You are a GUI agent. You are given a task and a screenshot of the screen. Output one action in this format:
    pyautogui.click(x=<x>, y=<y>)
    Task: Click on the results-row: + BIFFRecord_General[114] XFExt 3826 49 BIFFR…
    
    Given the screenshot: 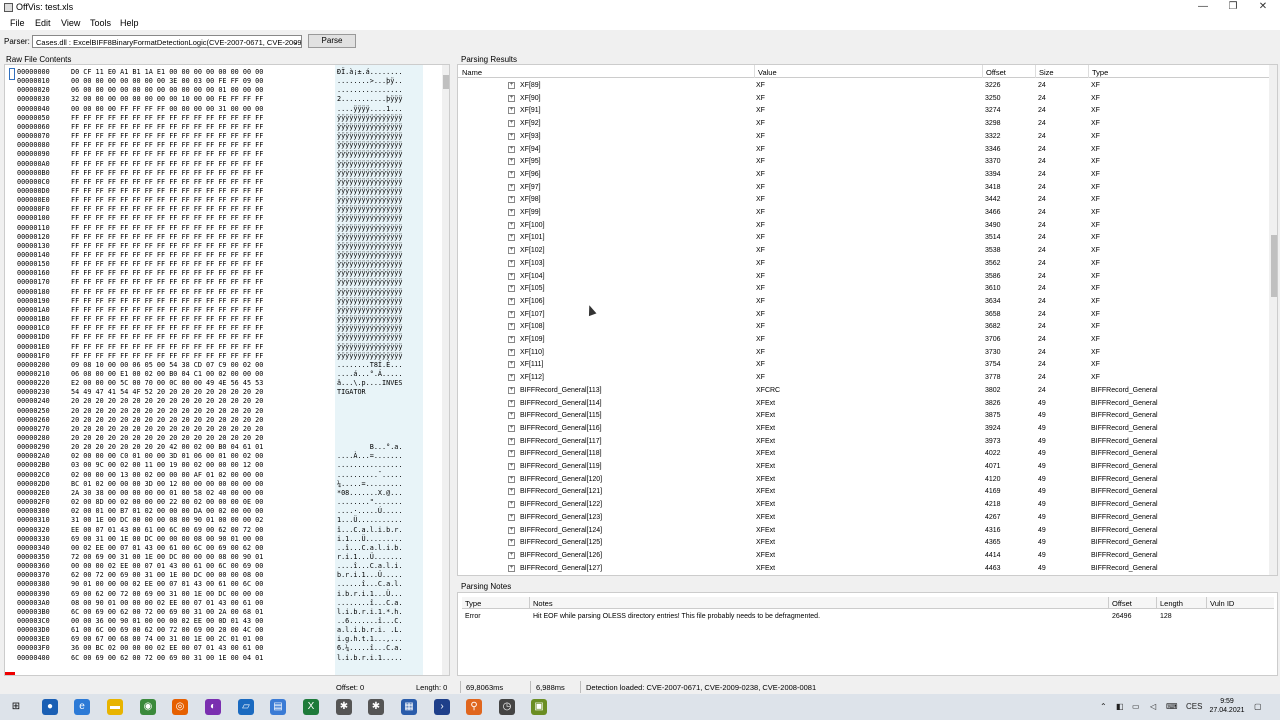 What is the action you would take?
    pyautogui.click(x=864, y=404)
    